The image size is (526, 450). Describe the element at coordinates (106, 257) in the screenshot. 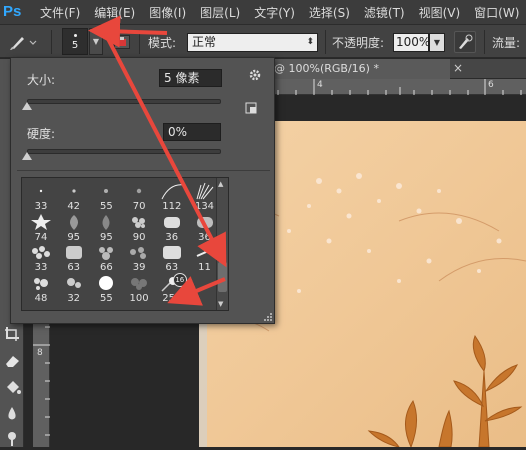

I see `brush-preset-item: 66` at that location.